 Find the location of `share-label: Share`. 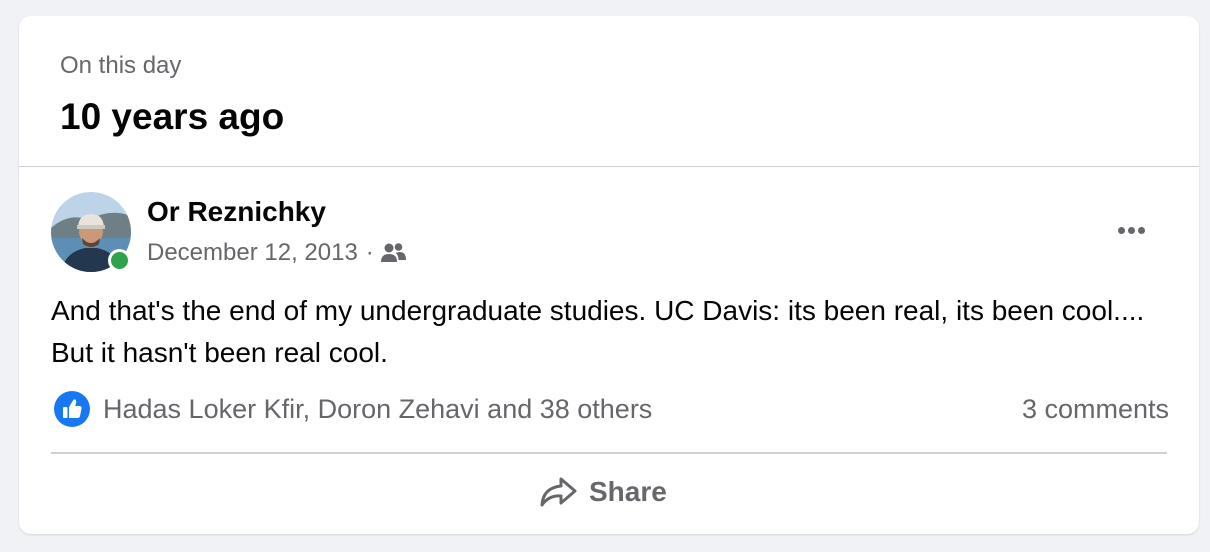

share-label: Share is located at coordinates (628, 491).